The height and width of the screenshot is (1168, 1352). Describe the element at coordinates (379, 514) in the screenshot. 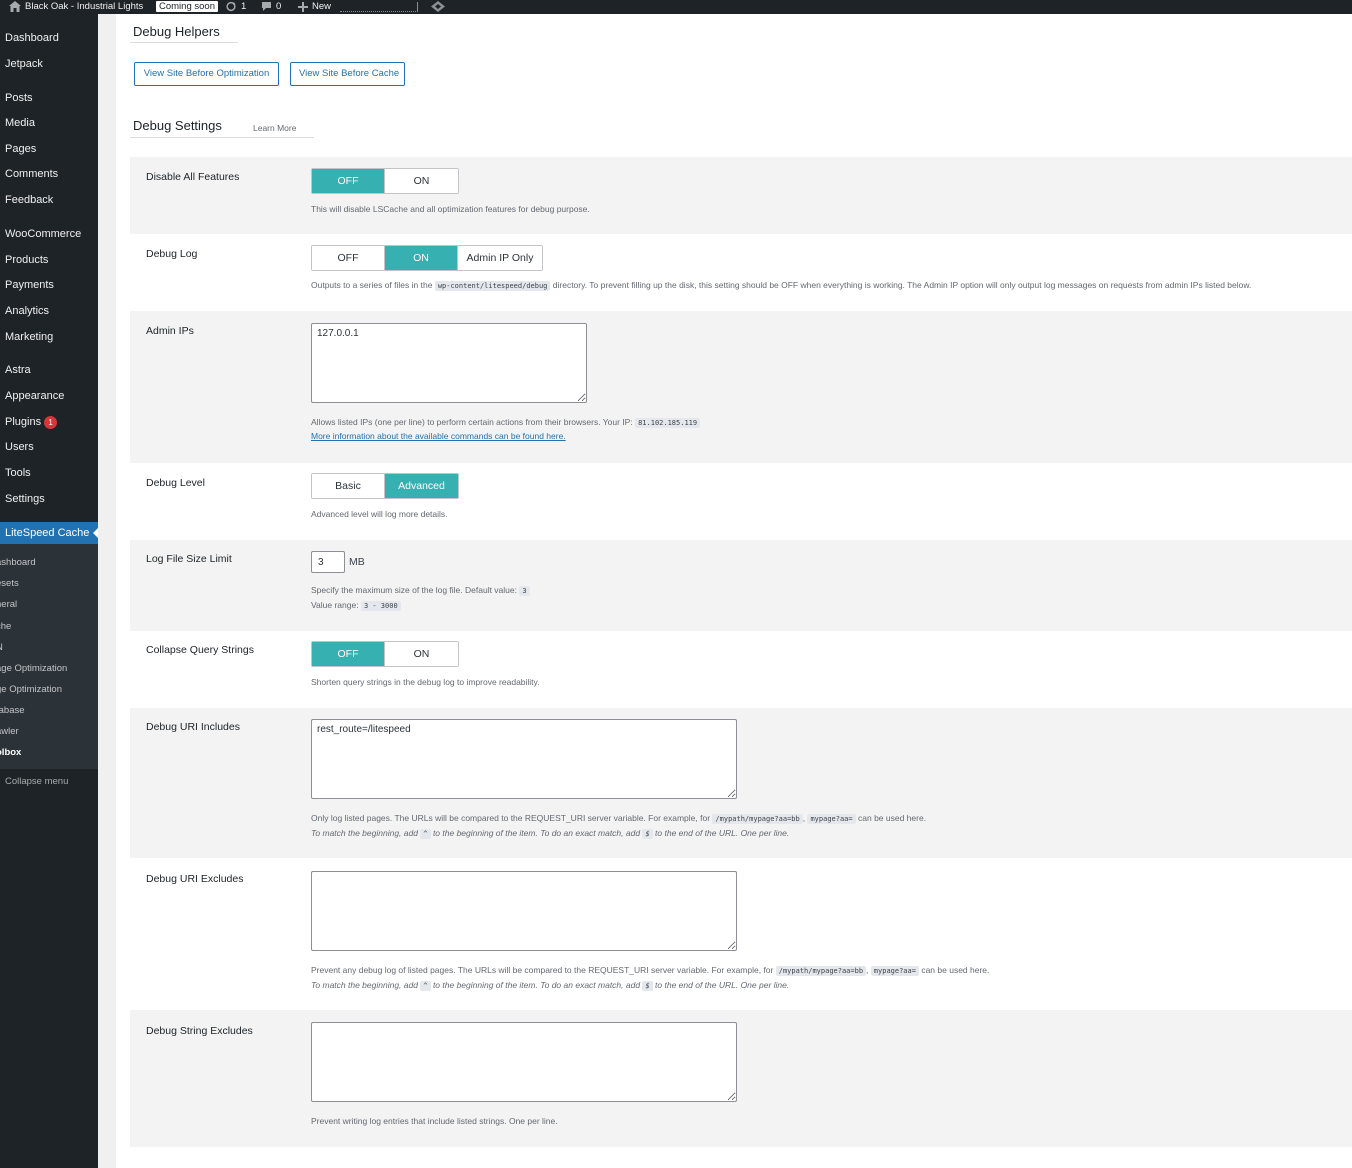

I see `debug-level-description: Advanced level will log more details.` at that location.